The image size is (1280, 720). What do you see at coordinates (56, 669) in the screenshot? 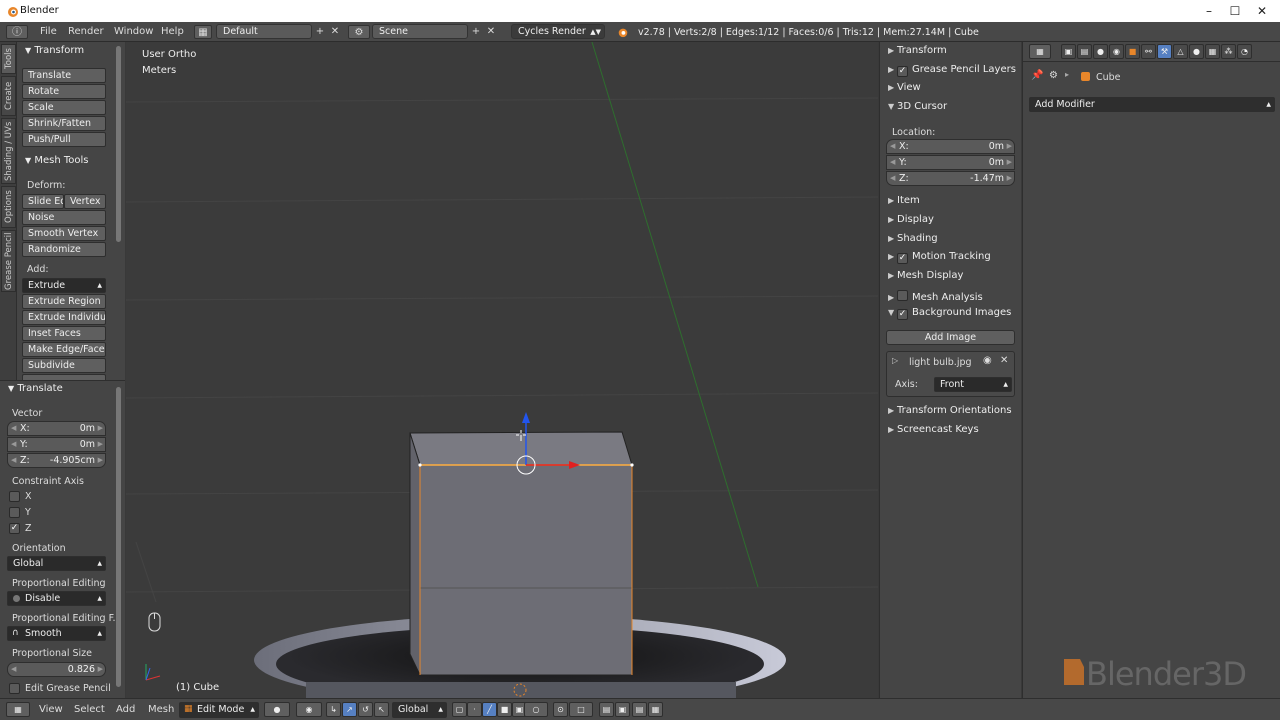
I see `proportional-size-field: ◀ 0.826 ▶` at bounding box center [56, 669].